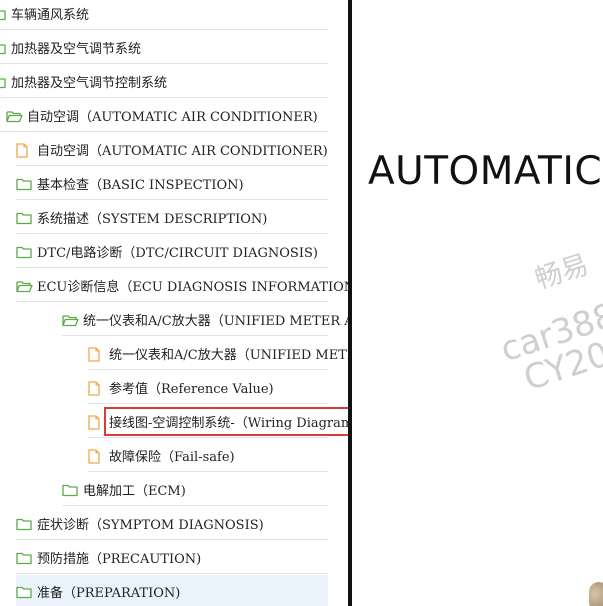 The height and width of the screenshot is (606, 603). I want to click on tree-item-label: DTC/电路诊断（DTC/CIRCUIT DIAGNOSIS), so click(177, 253).